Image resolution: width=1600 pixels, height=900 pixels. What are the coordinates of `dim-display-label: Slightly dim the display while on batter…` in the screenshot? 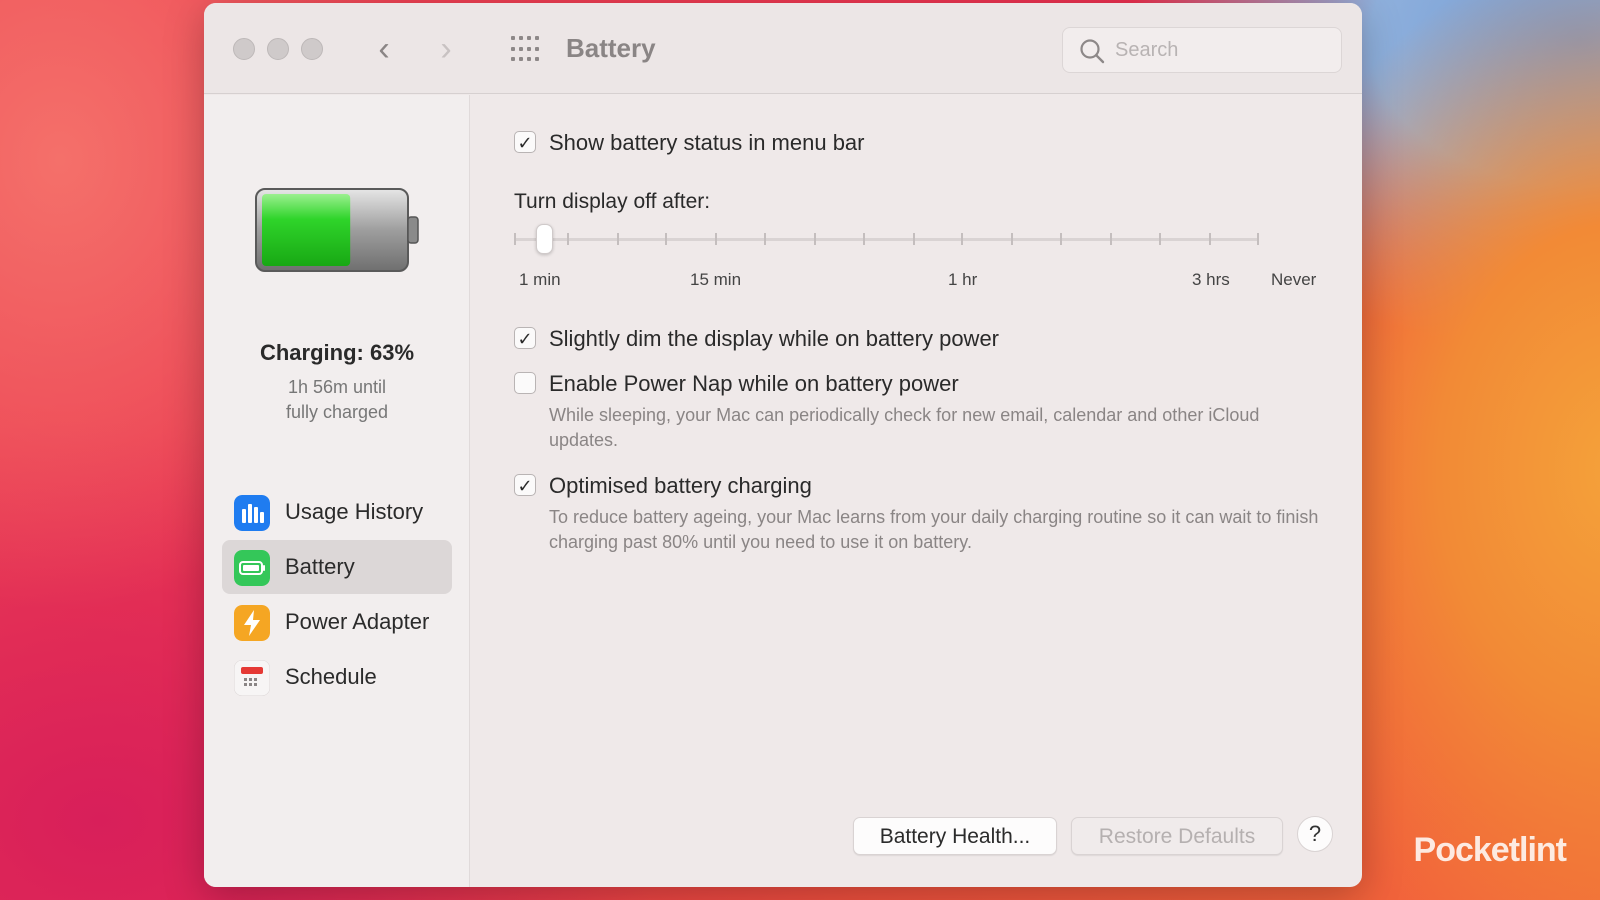 It's located at (774, 338).